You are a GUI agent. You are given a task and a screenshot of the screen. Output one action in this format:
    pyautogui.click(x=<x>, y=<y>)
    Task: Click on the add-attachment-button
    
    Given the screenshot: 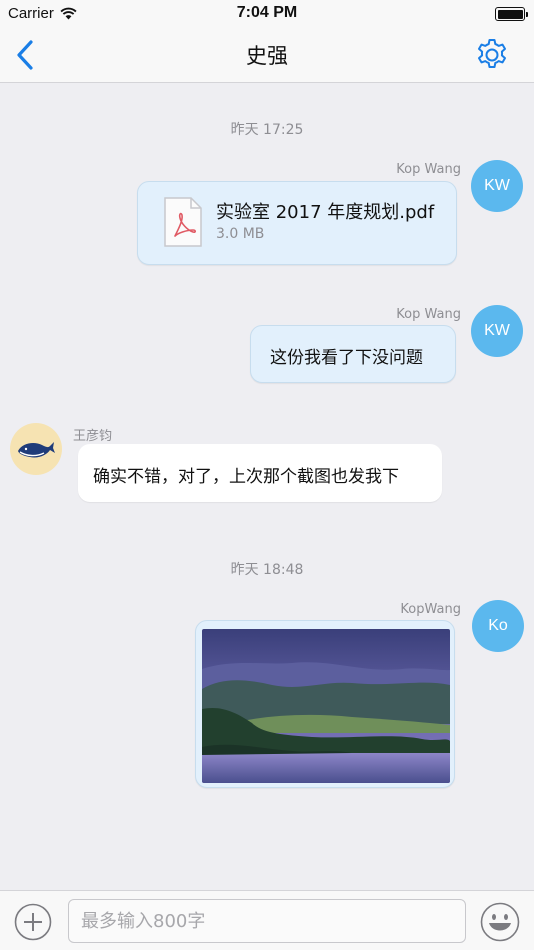 What is the action you would take?
    pyautogui.click(x=33, y=922)
    